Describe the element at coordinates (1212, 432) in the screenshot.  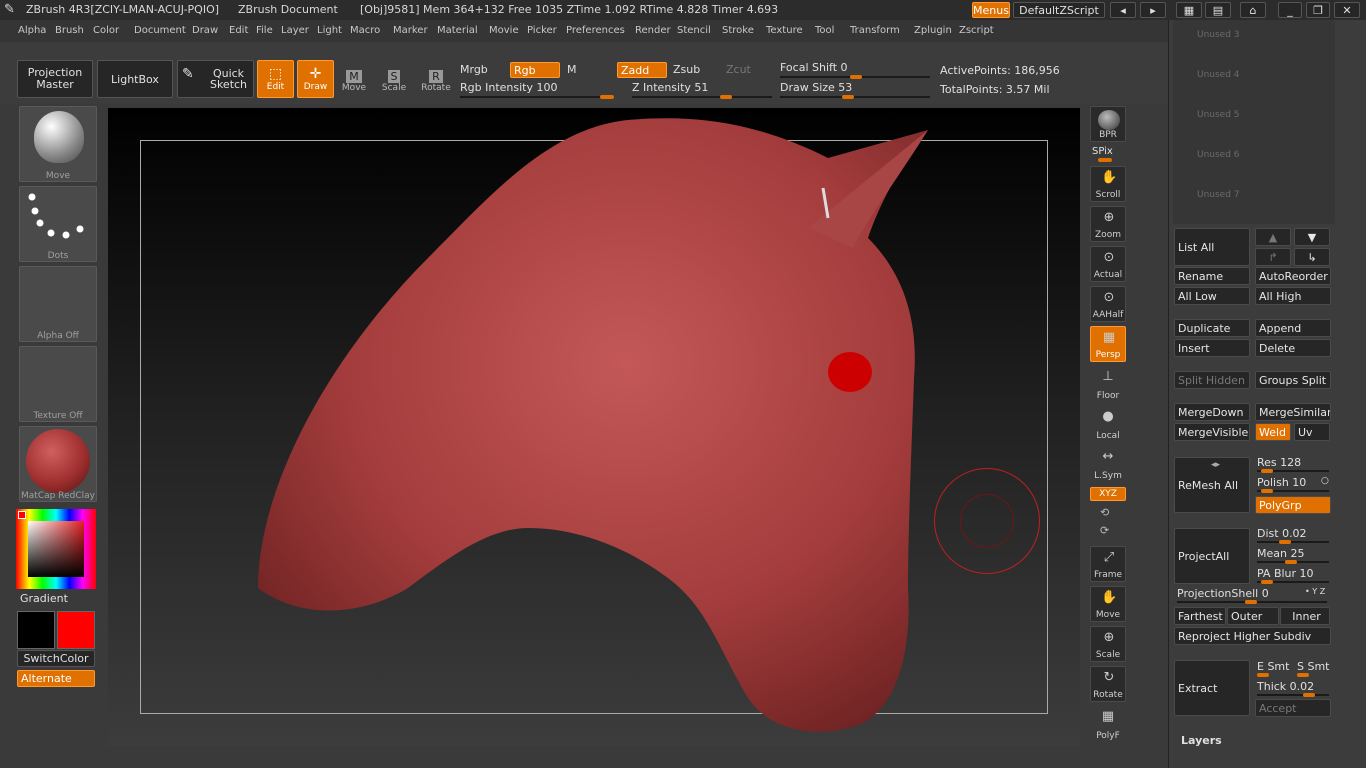
I see `mergevisible-button: MergeVisible` at that location.